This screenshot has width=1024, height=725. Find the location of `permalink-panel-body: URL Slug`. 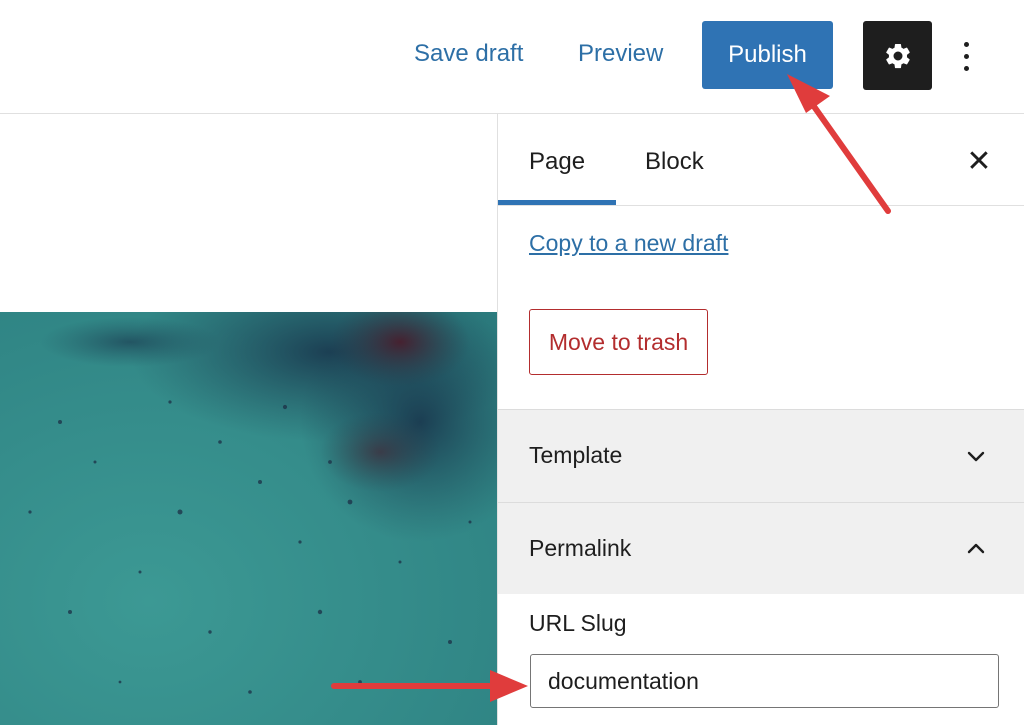

permalink-panel-body: URL Slug is located at coordinates (761, 659).